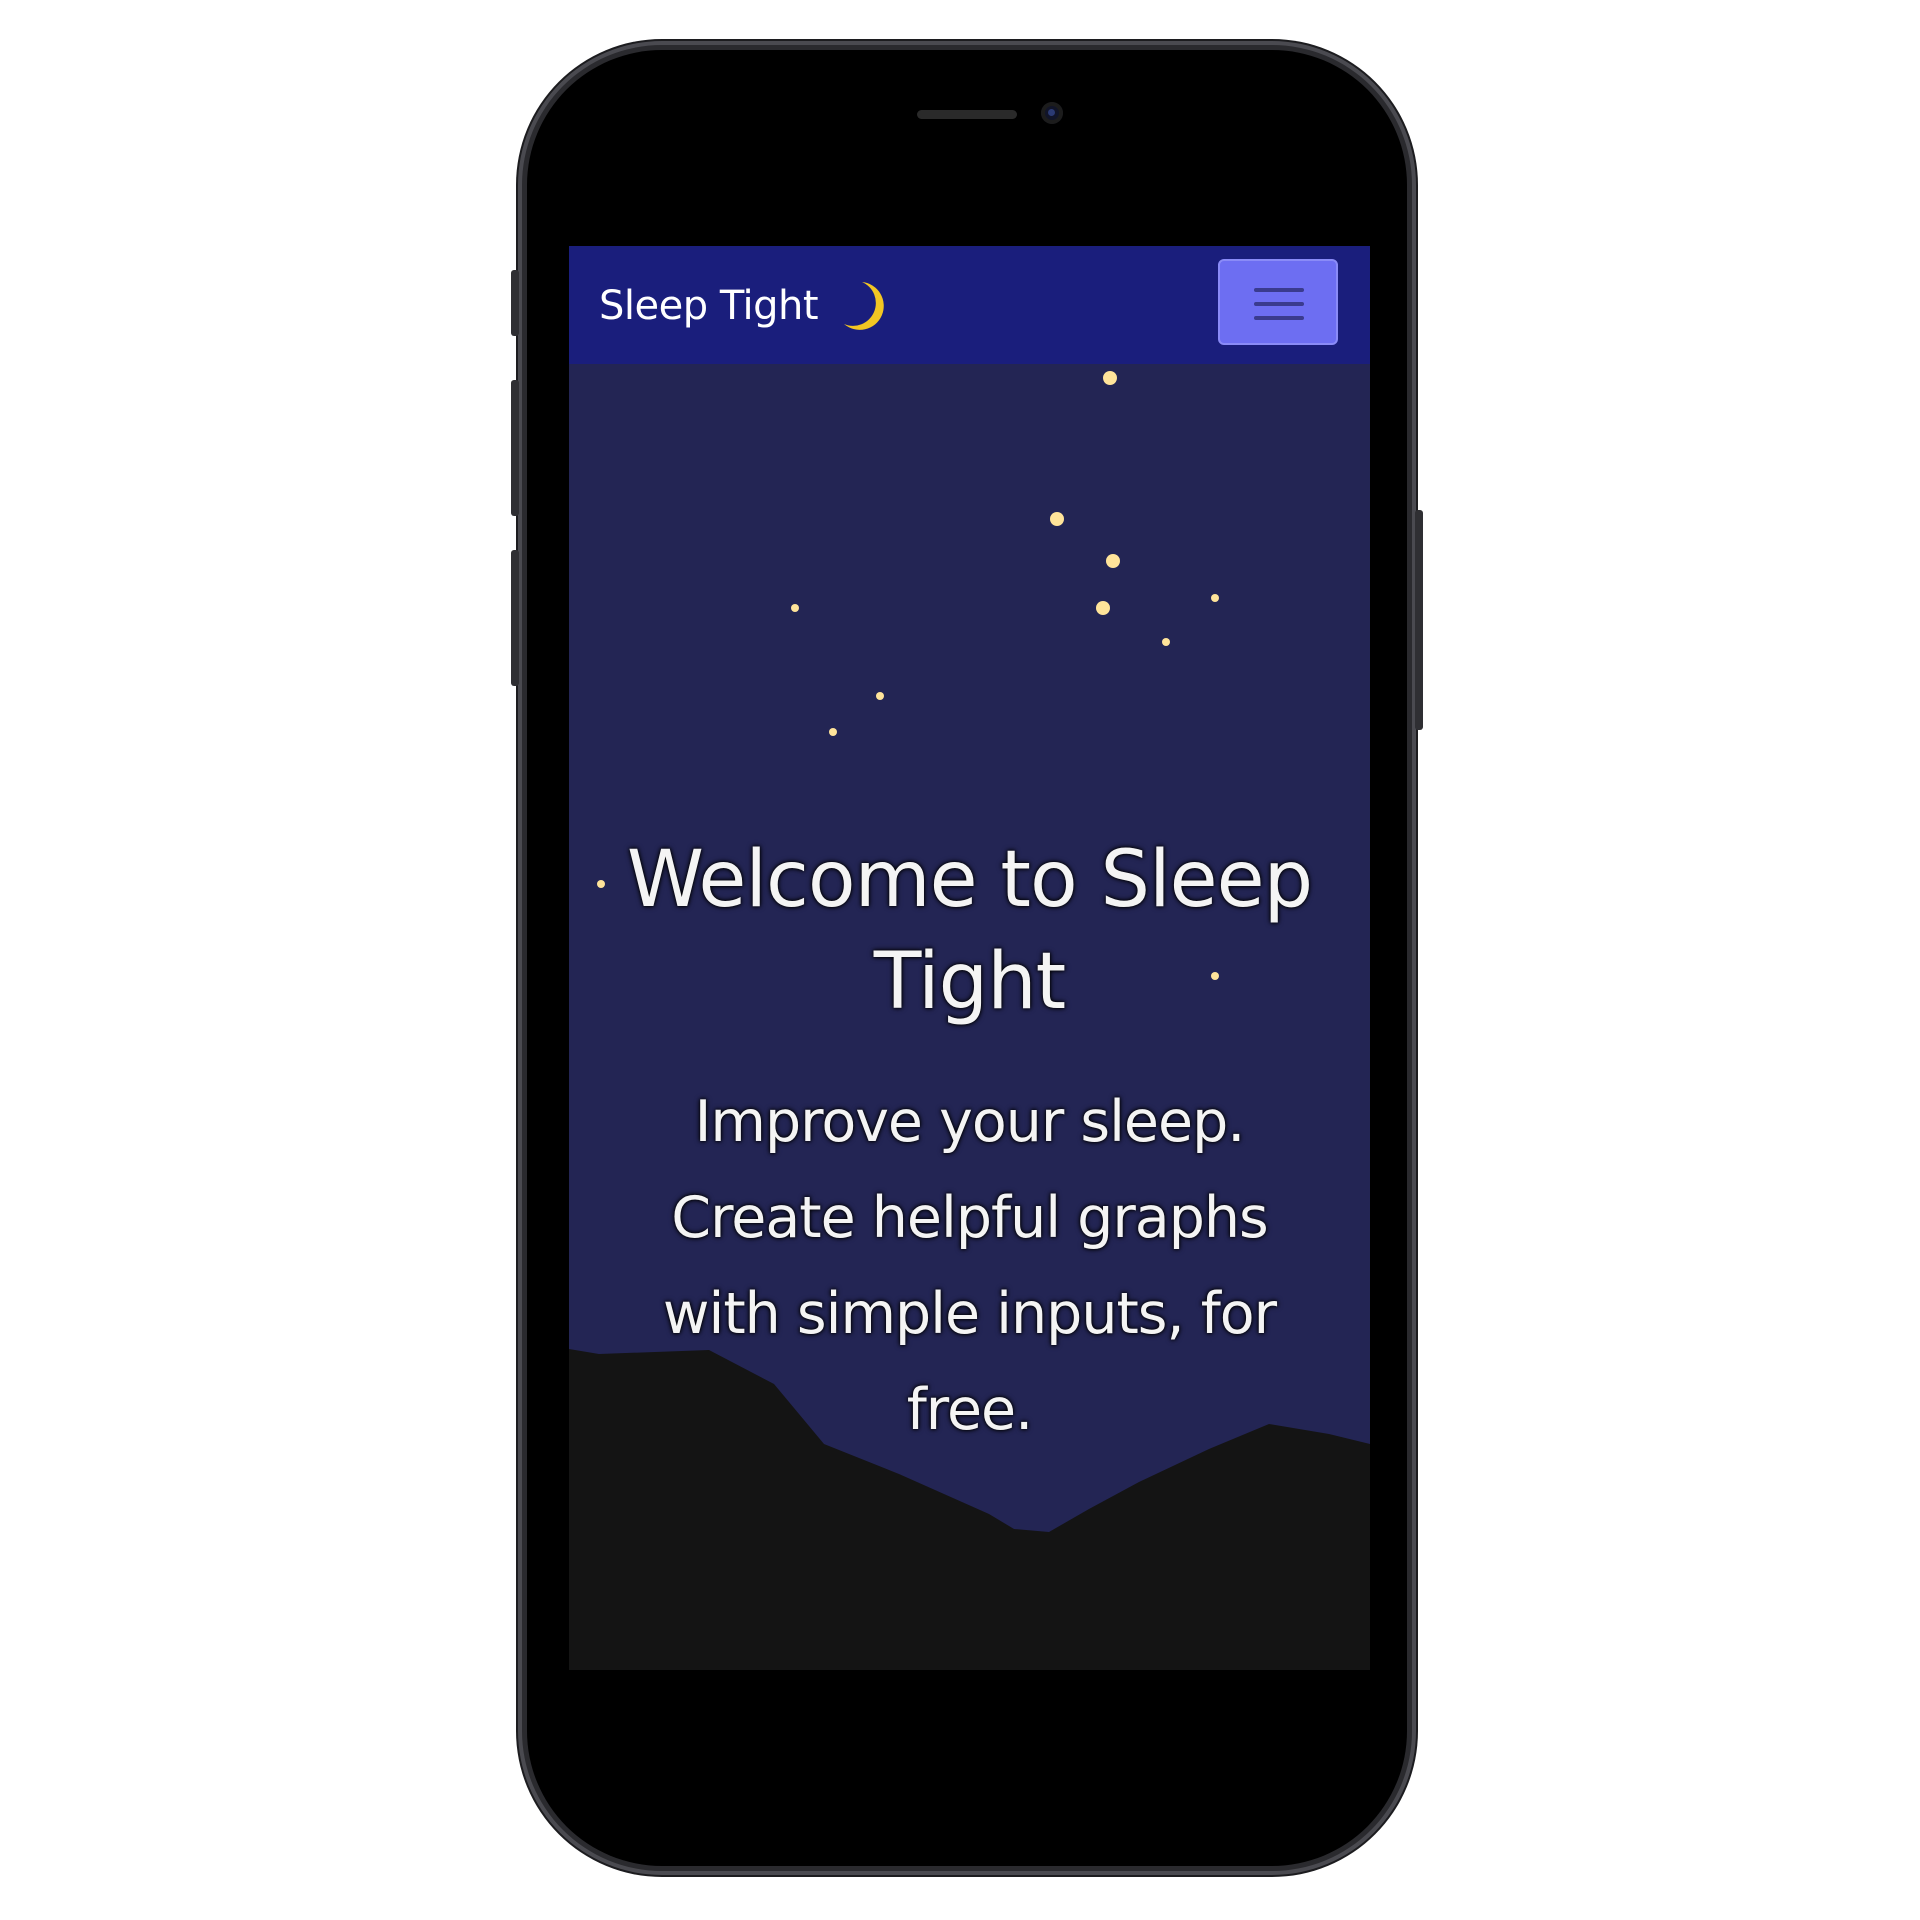 This screenshot has height=1920, width=1920. I want to click on navbar-brand-link: Sleep Tight, so click(742, 306).